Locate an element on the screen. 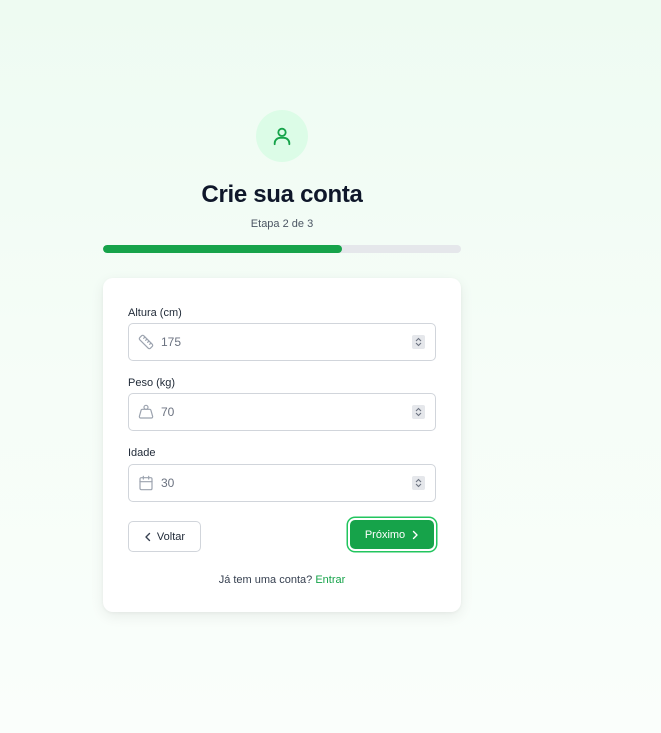  login-prompt: Já tem uma conta? Entrar is located at coordinates (282, 580).